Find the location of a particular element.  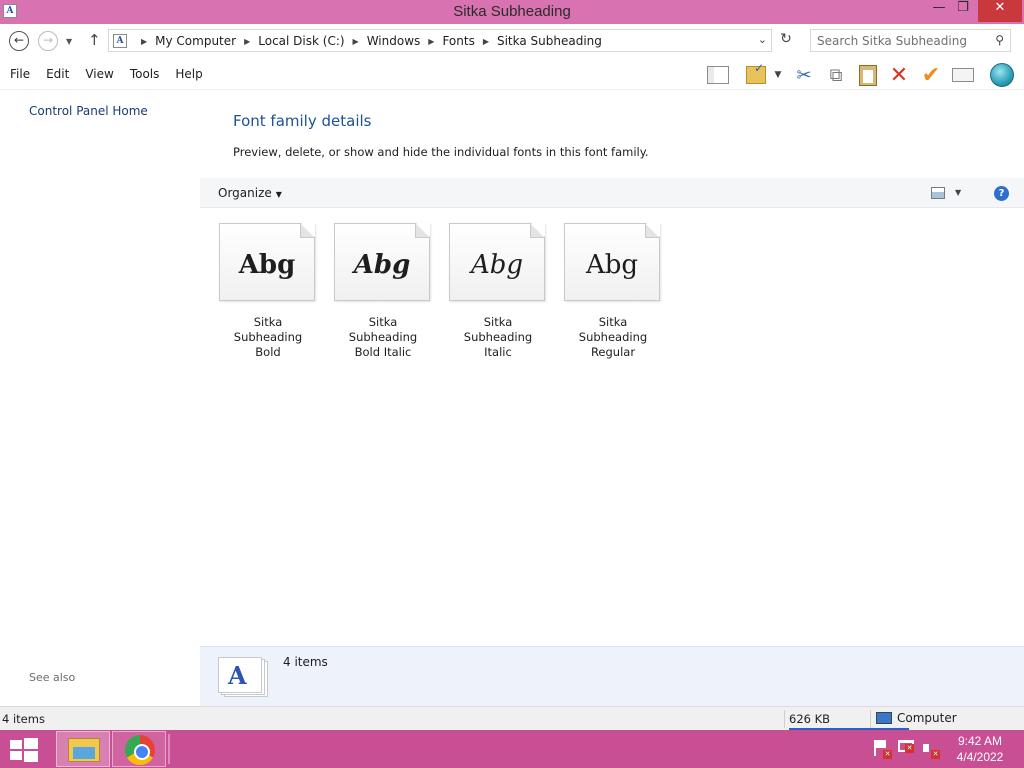

page-title: Font family details is located at coordinates (302, 121).